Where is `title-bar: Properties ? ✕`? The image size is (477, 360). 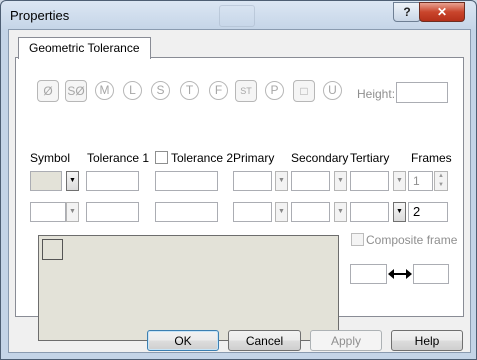 title-bar: Properties ? ✕ is located at coordinates (238, 15).